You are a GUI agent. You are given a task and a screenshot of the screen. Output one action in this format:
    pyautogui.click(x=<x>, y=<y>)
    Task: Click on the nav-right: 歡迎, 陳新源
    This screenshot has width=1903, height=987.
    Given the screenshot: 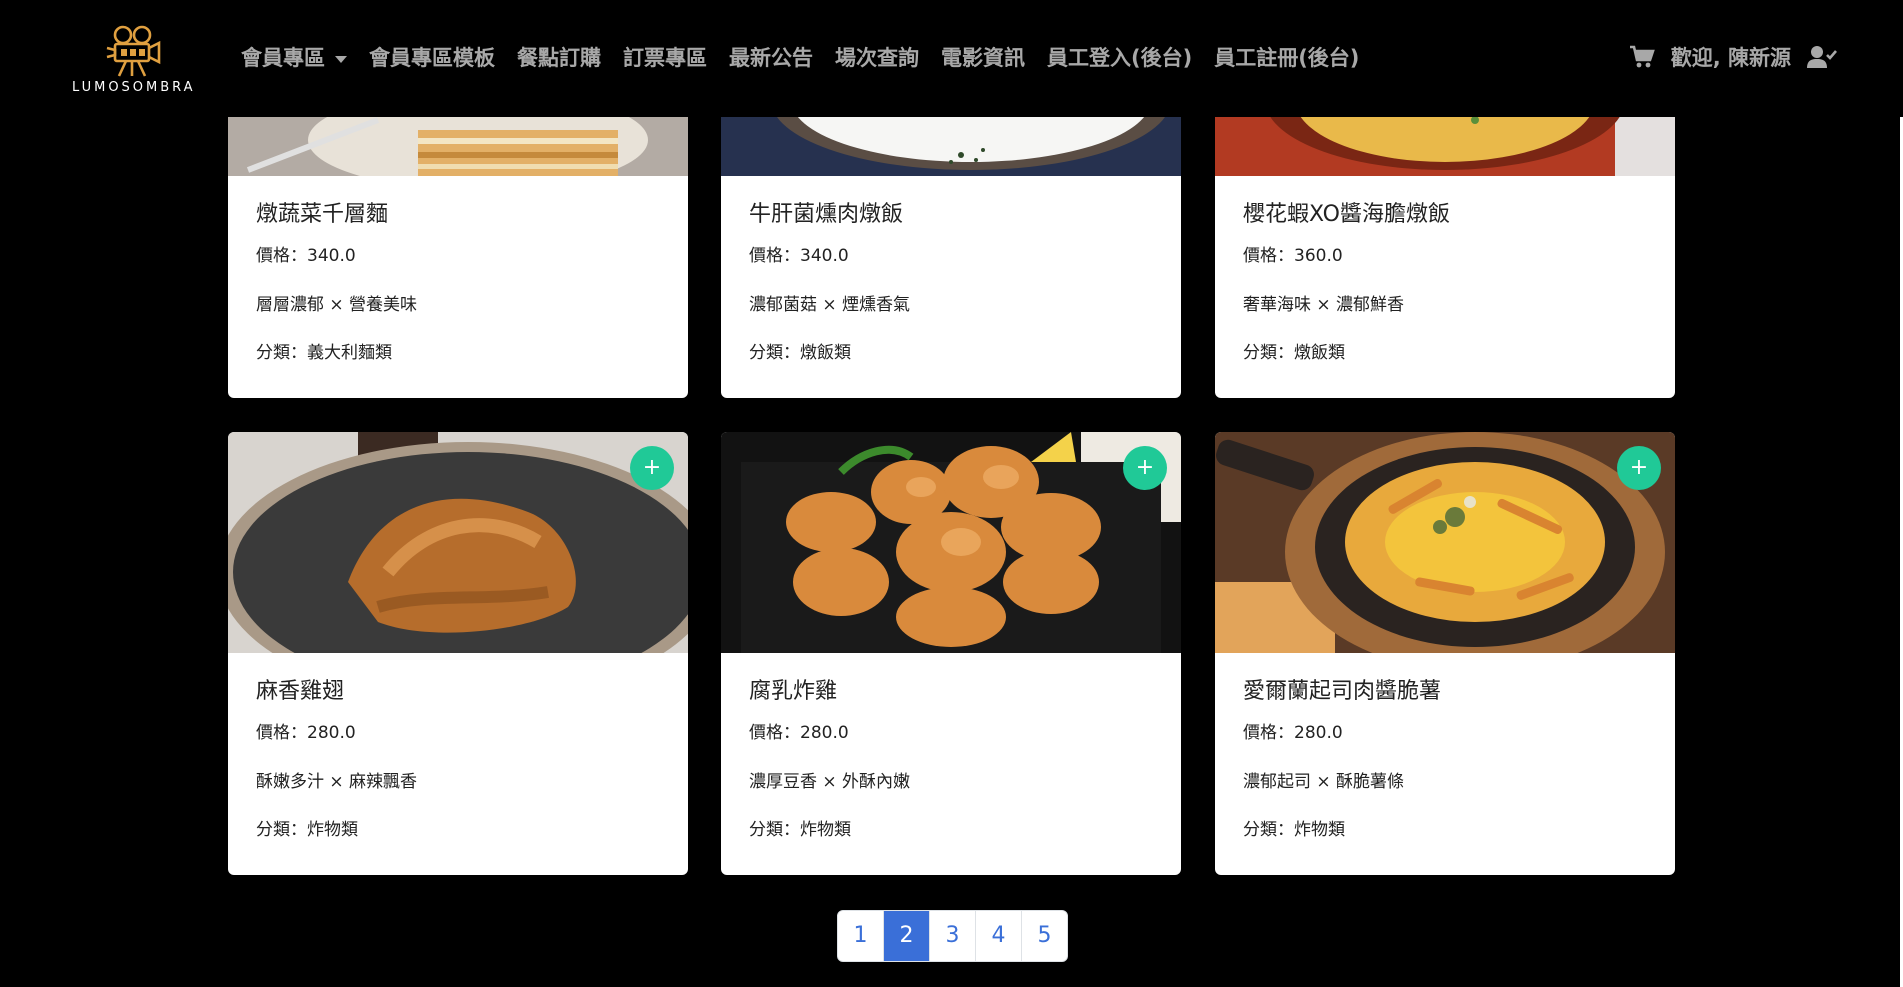 What is the action you would take?
    pyautogui.click(x=1733, y=57)
    